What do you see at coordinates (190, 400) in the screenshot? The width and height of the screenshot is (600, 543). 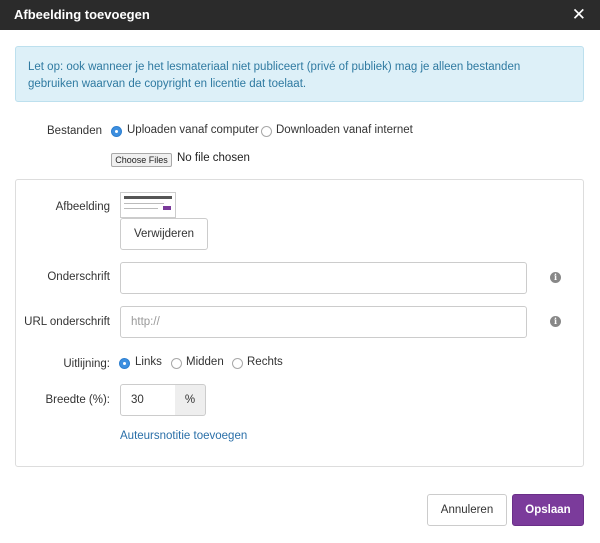 I see `width-unit: %` at bounding box center [190, 400].